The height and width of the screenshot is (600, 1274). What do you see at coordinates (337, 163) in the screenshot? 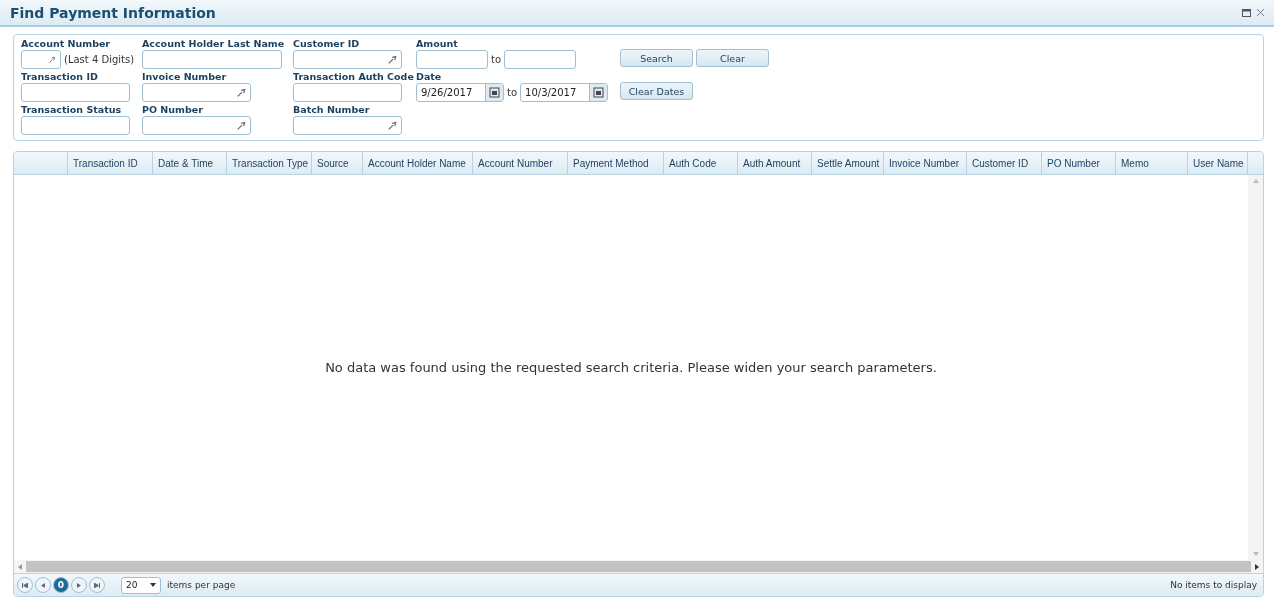
I see `column-header: Source` at bounding box center [337, 163].